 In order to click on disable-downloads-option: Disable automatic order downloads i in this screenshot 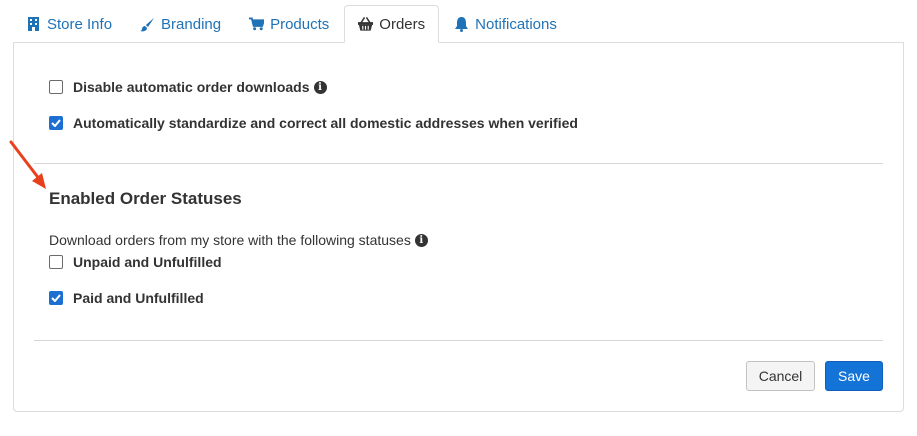, I will do `click(188, 87)`.